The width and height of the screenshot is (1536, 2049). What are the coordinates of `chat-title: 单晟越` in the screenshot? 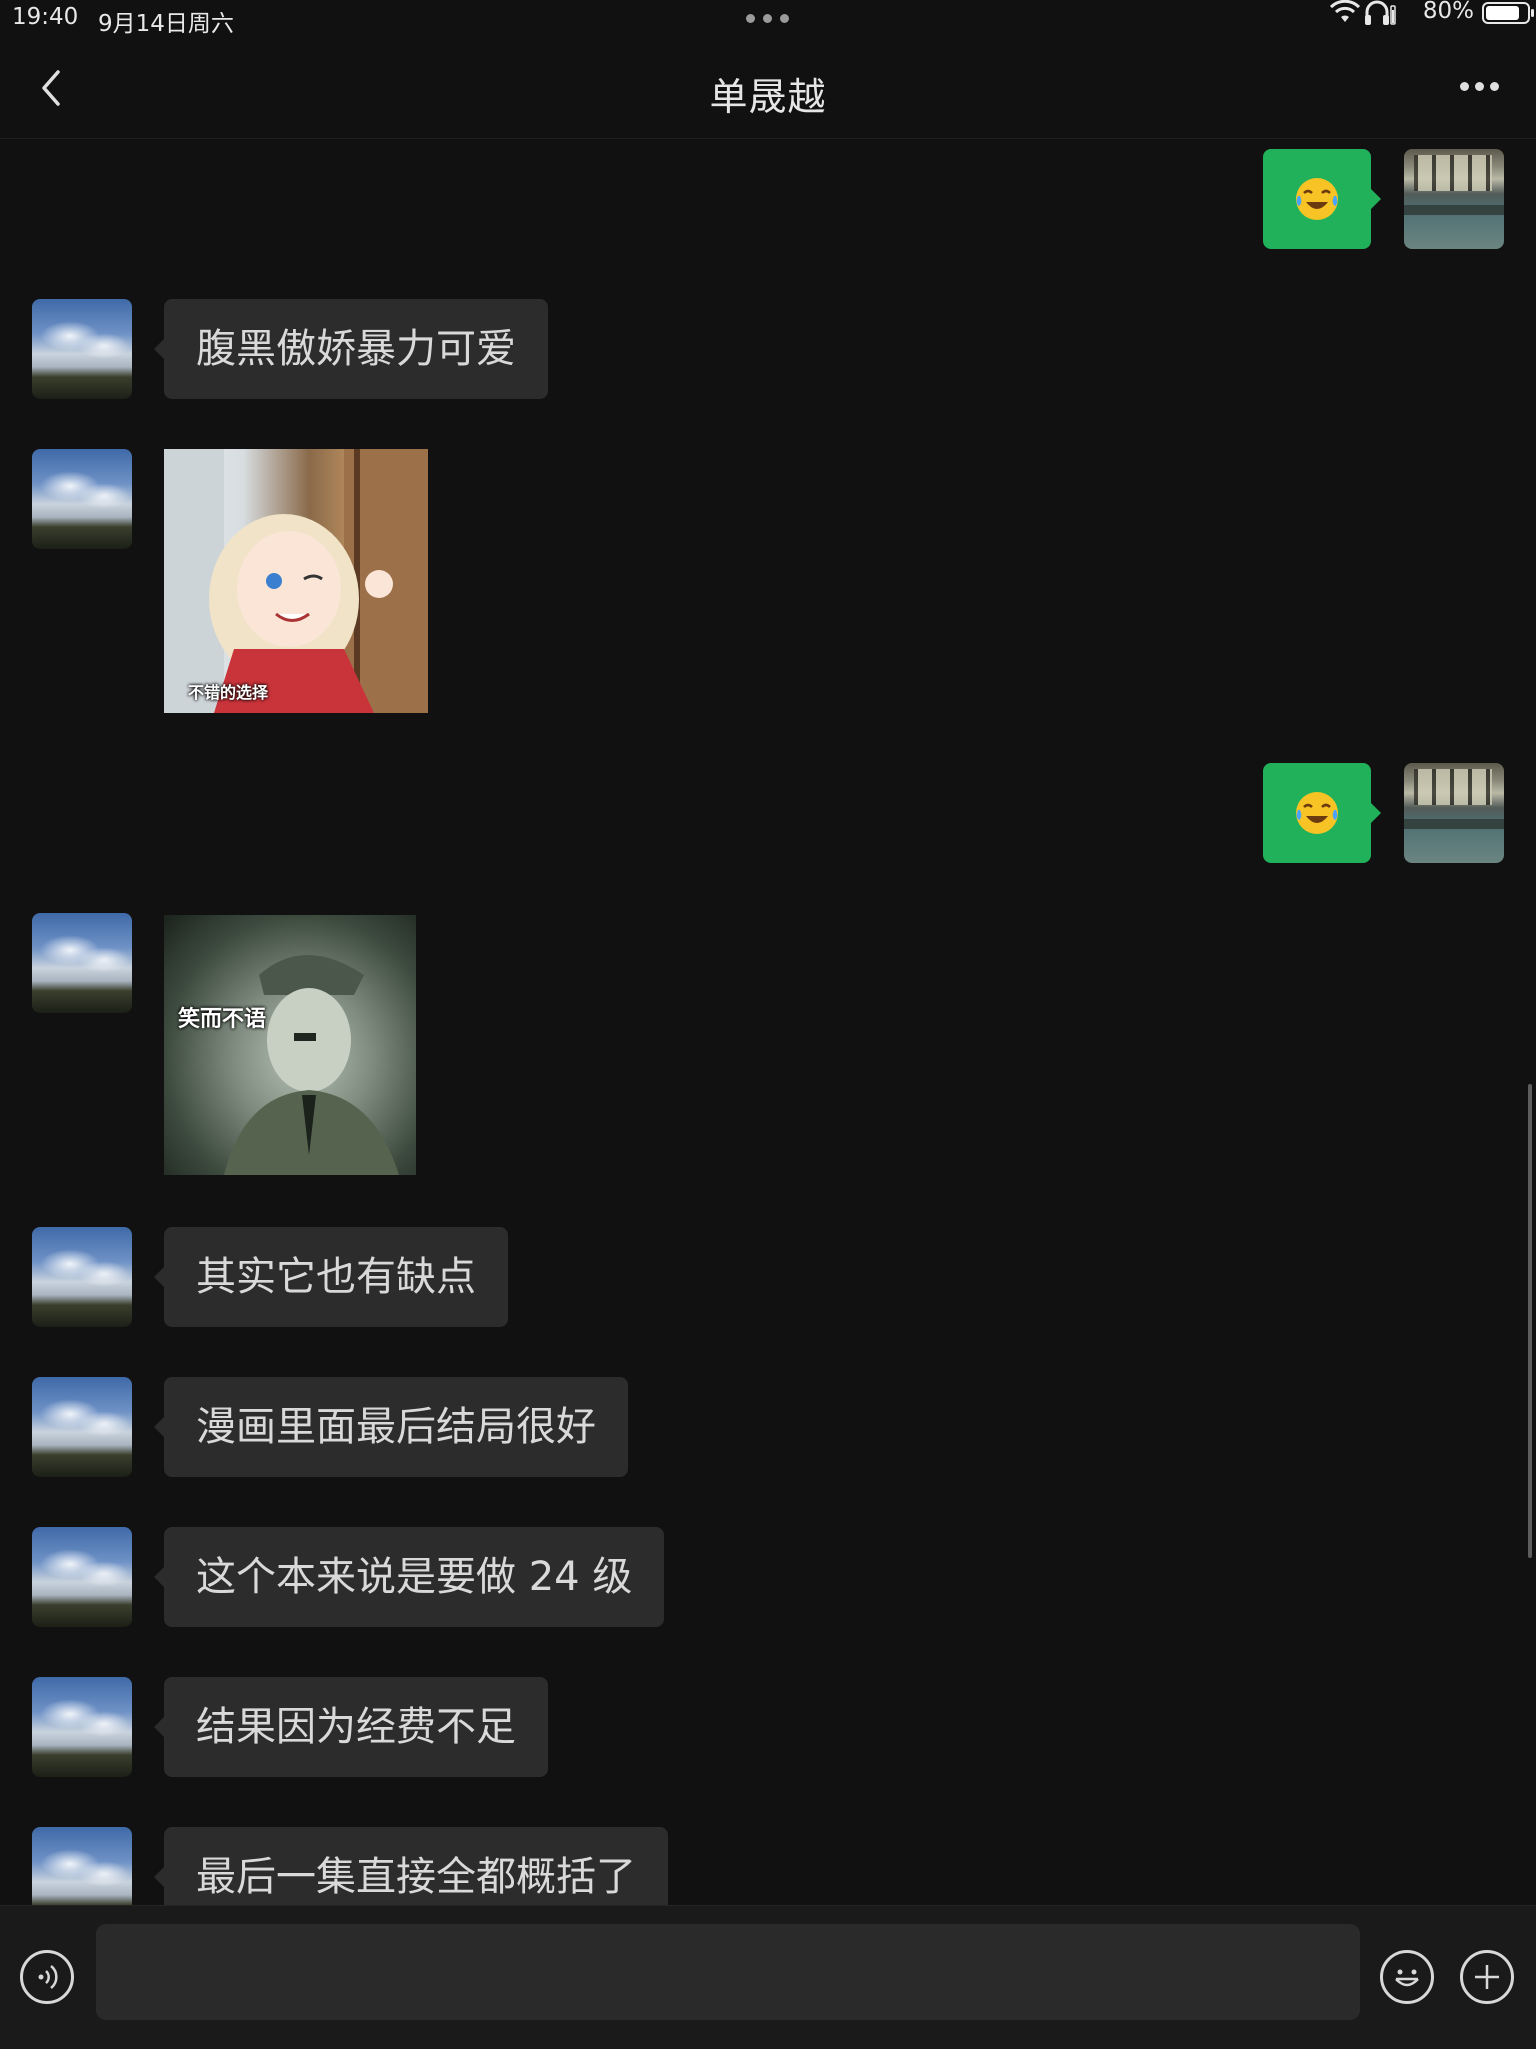 It's located at (768, 97).